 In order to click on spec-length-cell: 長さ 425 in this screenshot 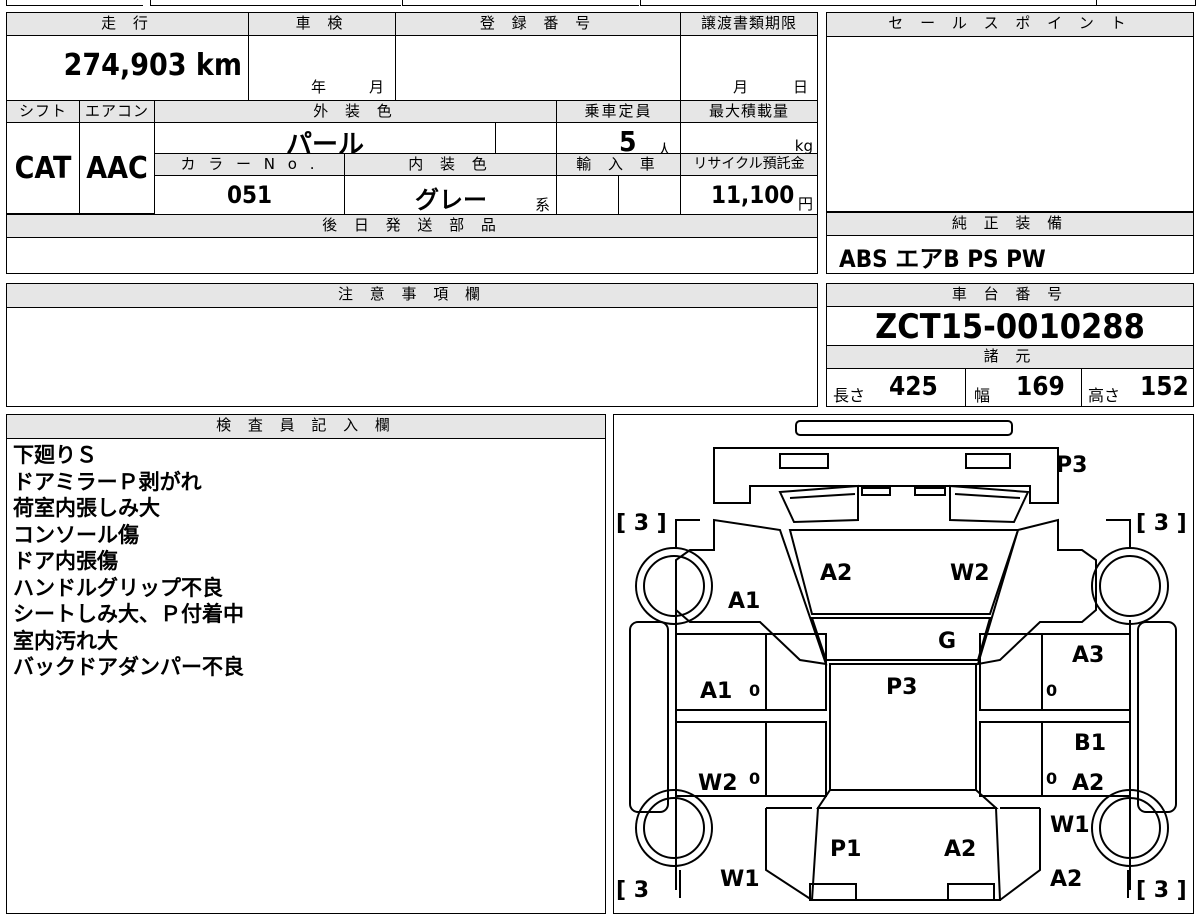, I will do `click(896, 387)`.